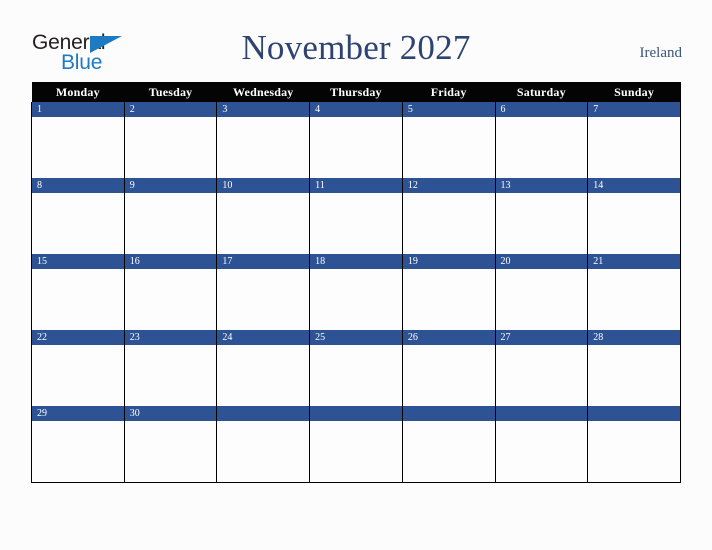 The height and width of the screenshot is (550, 712). What do you see at coordinates (170, 413) in the screenshot?
I see `day-number: 30` at bounding box center [170, 413].